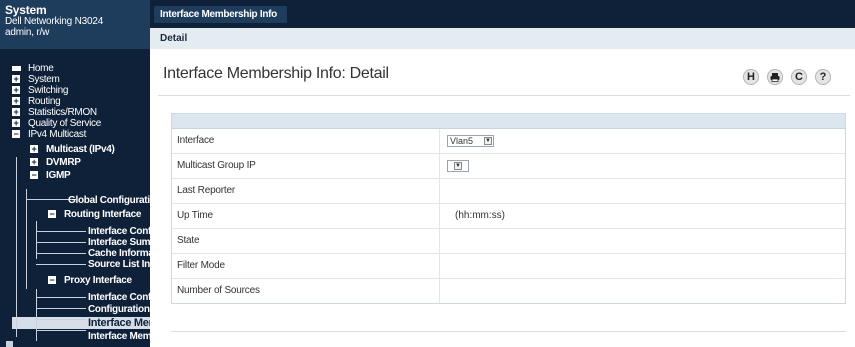 This screenshot has height=347, width=855. I want to click on system-header: System Dell Networking N3024 admin, r/w, so click(75, 24).